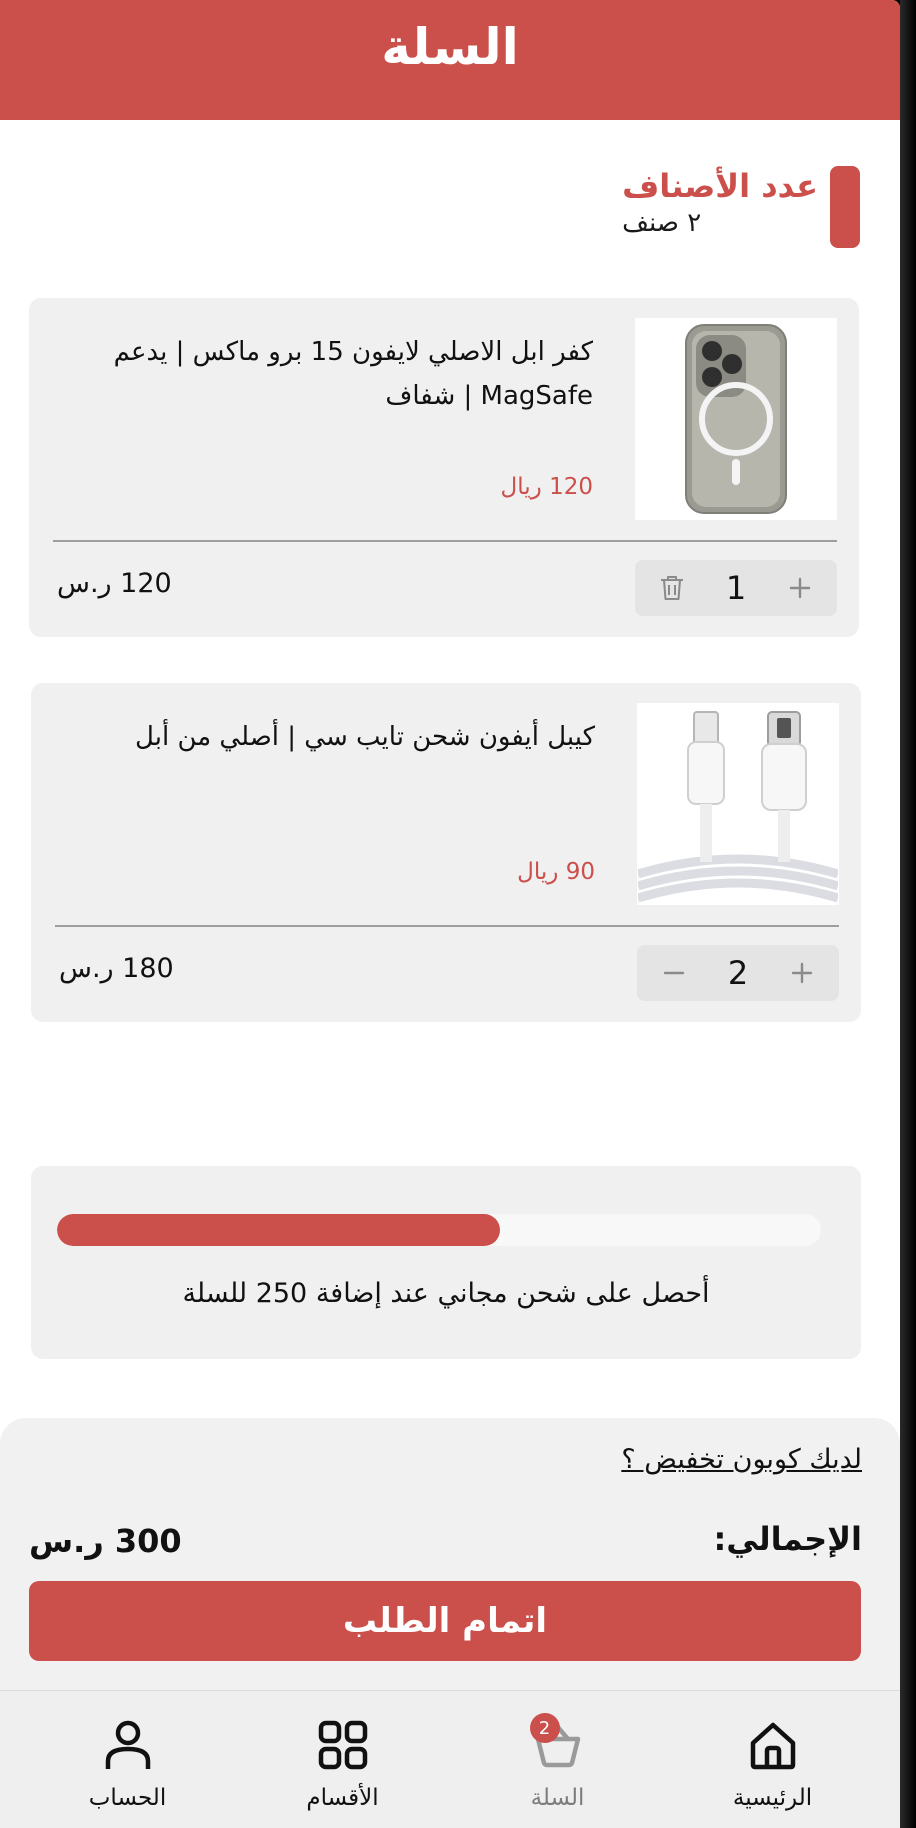 The width and height of the screenshot is (916, 1828). What do you see at coordinates (908, 914) in the screenshot?
I see `device-edge` at bounding box center [908, 914].